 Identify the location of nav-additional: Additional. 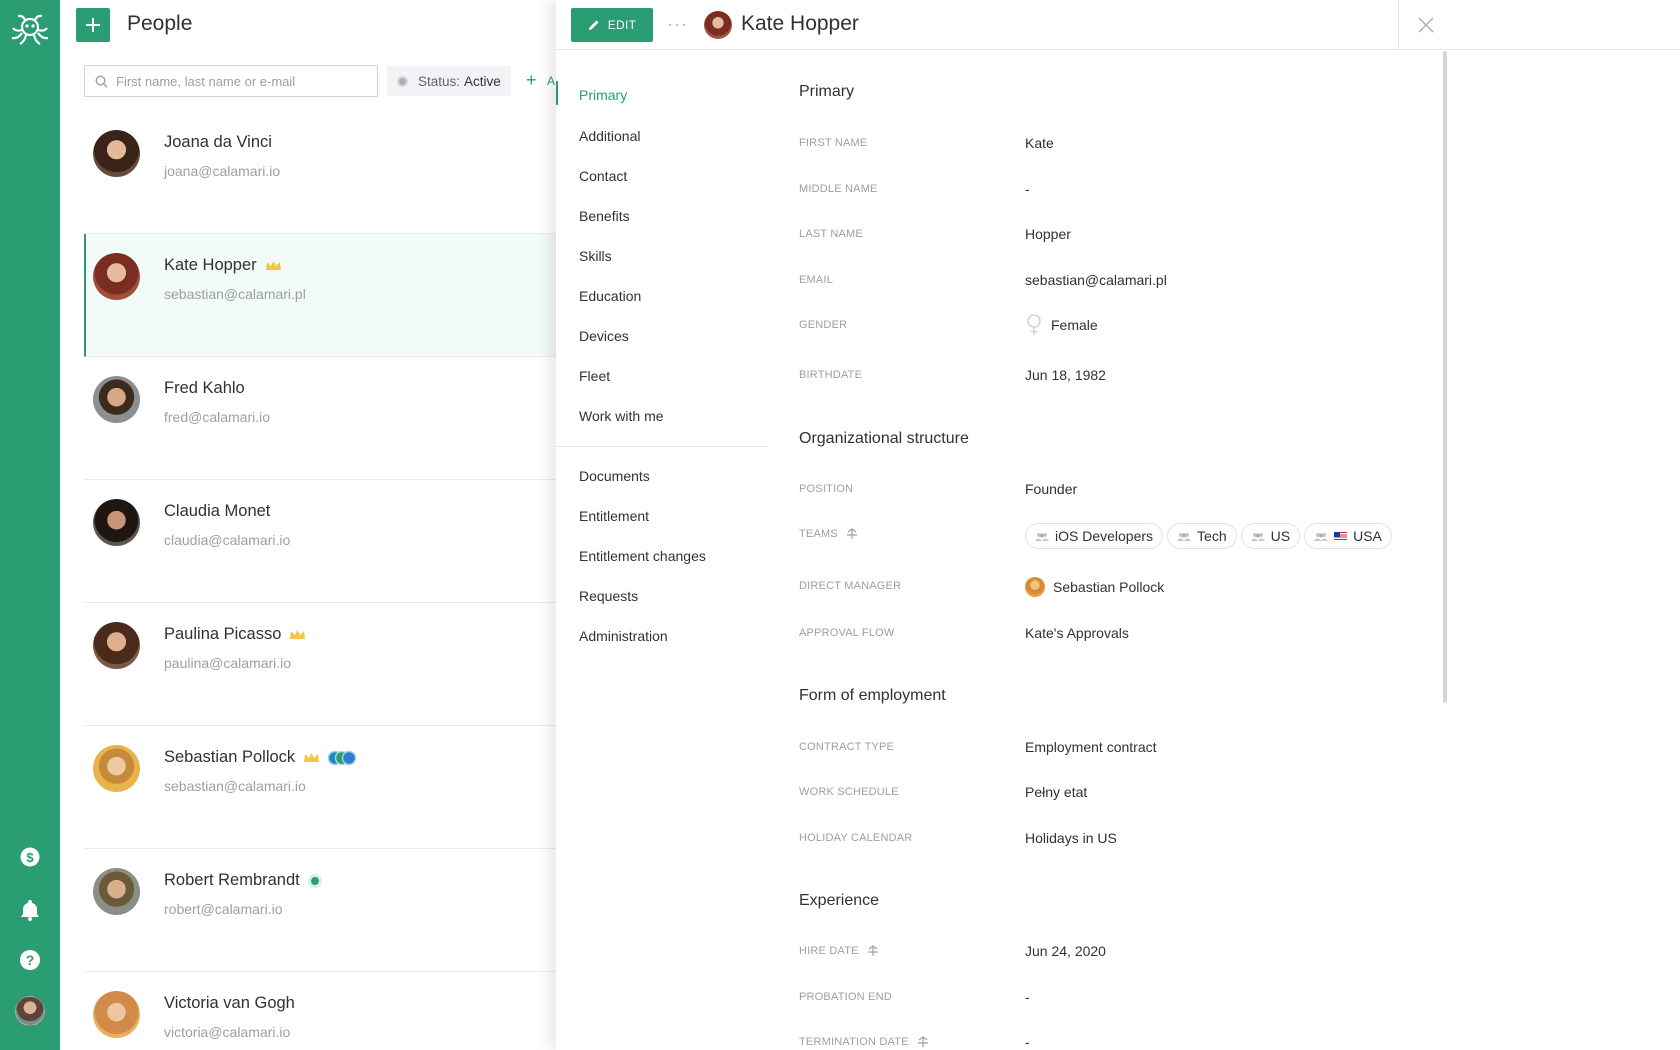
(662, 136).